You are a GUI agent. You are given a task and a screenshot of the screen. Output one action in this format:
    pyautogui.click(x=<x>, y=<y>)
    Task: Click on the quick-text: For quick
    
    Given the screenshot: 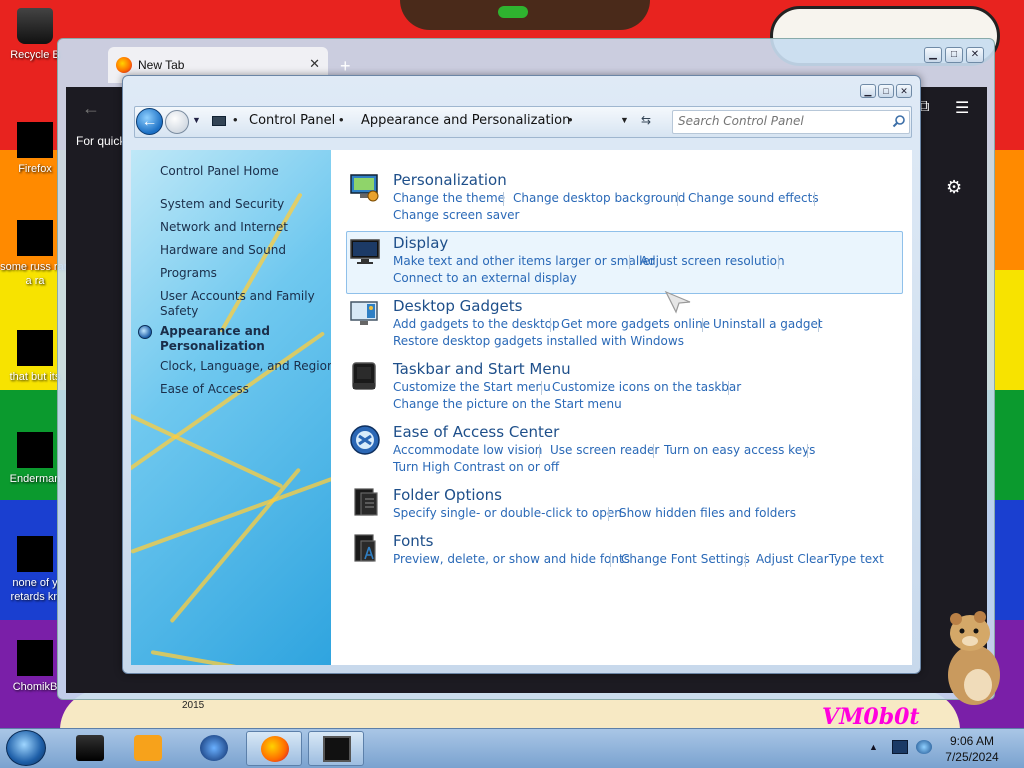 What is the action you would take?
    pyautogui.click(x=101, y=141)
    